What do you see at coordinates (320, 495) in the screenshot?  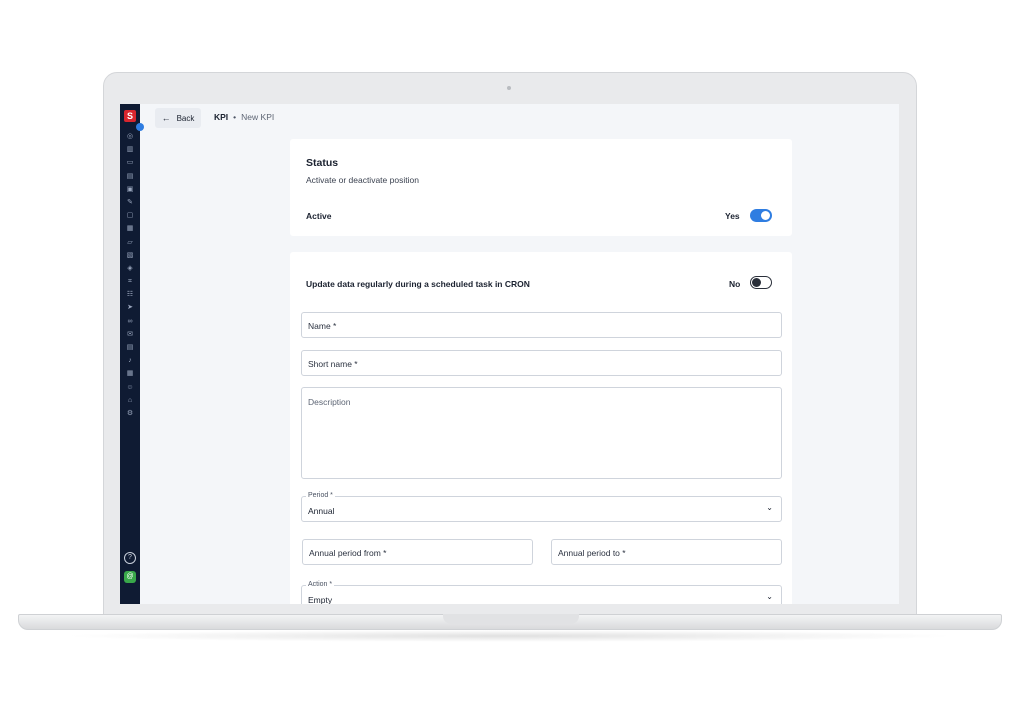 I see `period-label: Period *` at bounding box center [320, 495].